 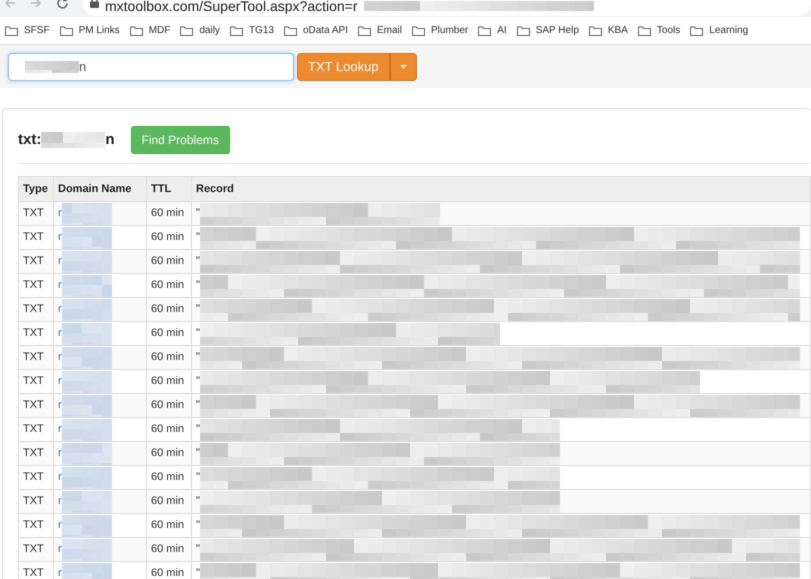 What do you see at coordinates (343, 66) in the screenshot?
I see `lookup-button: TXT Lookup` at bounding box center [343, 66].